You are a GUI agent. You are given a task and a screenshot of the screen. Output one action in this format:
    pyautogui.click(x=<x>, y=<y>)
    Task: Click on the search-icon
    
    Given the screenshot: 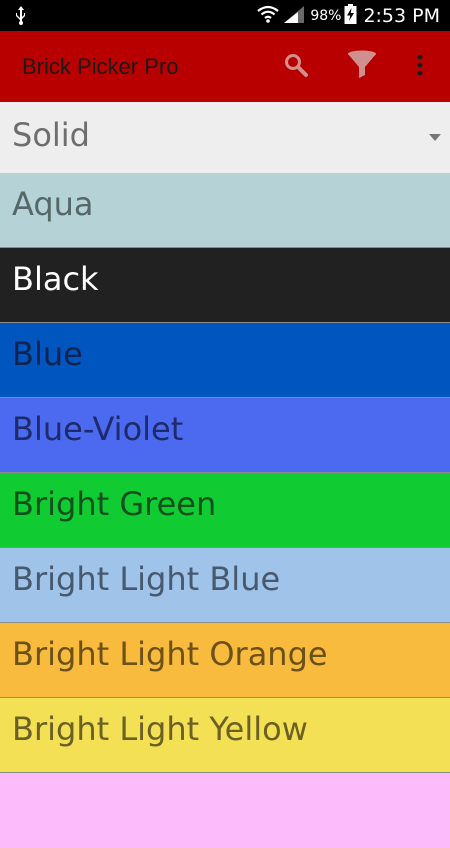 What is the action you would take?
    pyautogui.click(x=296, y=67)
    